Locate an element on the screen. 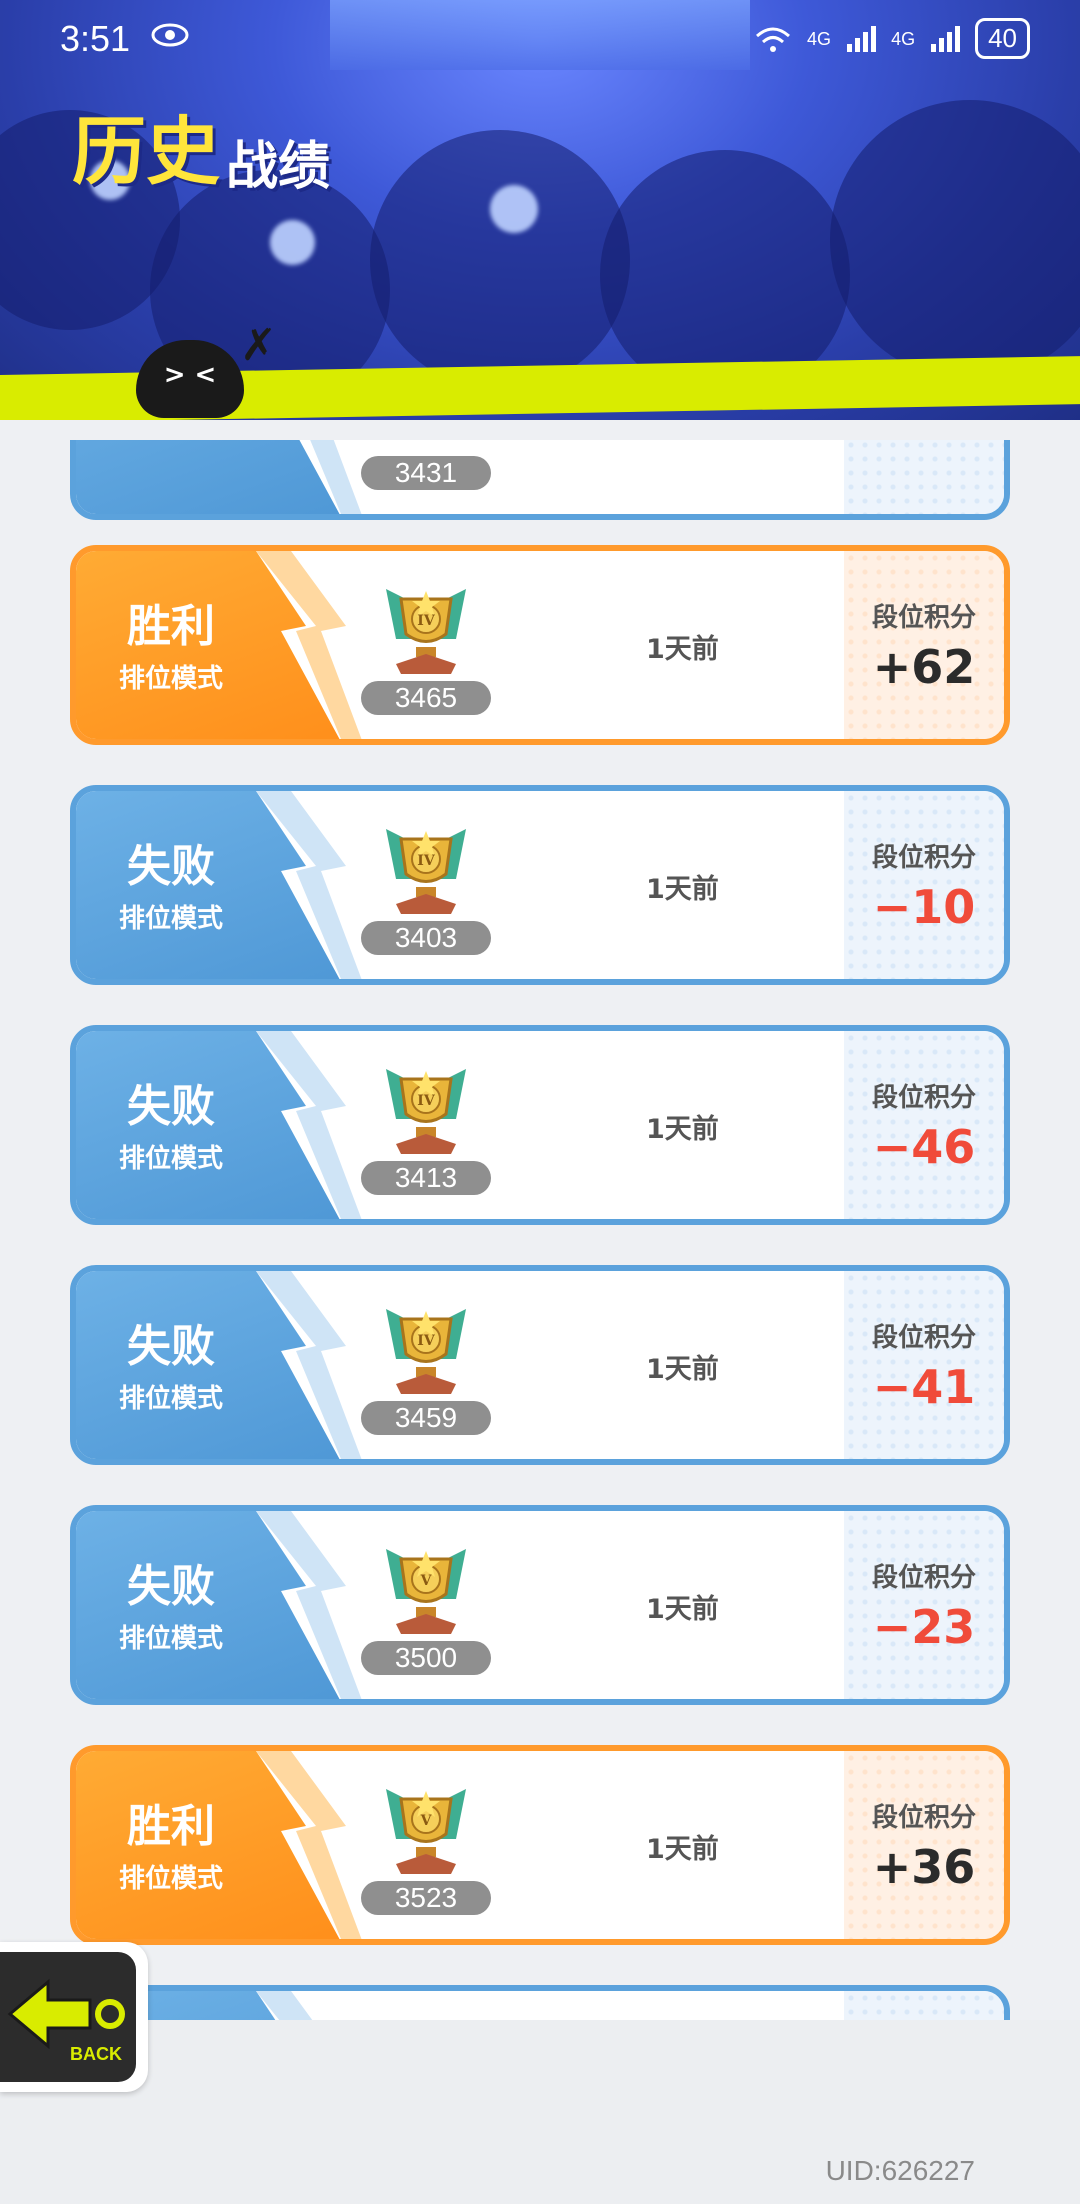  back-button-face: BACK is located at coordinates (68, 2017).